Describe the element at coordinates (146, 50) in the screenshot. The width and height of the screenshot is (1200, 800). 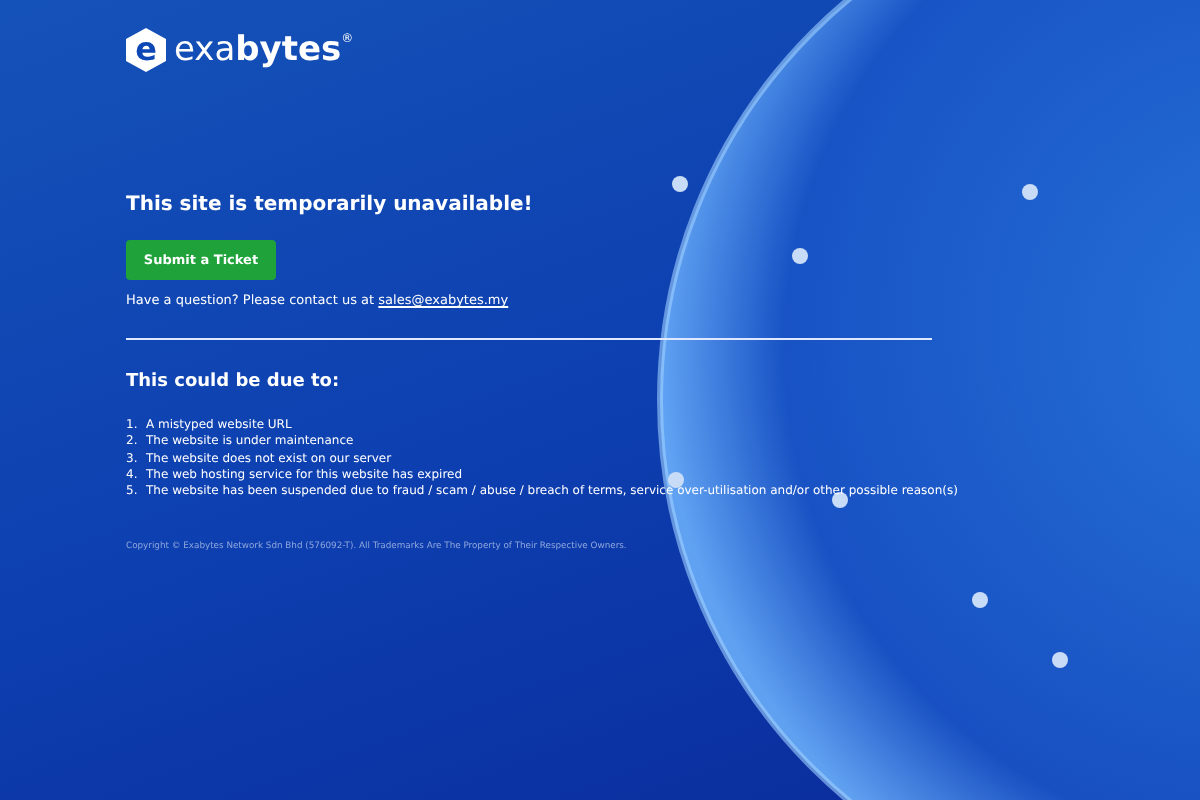
I see `logo-icon: e` at that location.